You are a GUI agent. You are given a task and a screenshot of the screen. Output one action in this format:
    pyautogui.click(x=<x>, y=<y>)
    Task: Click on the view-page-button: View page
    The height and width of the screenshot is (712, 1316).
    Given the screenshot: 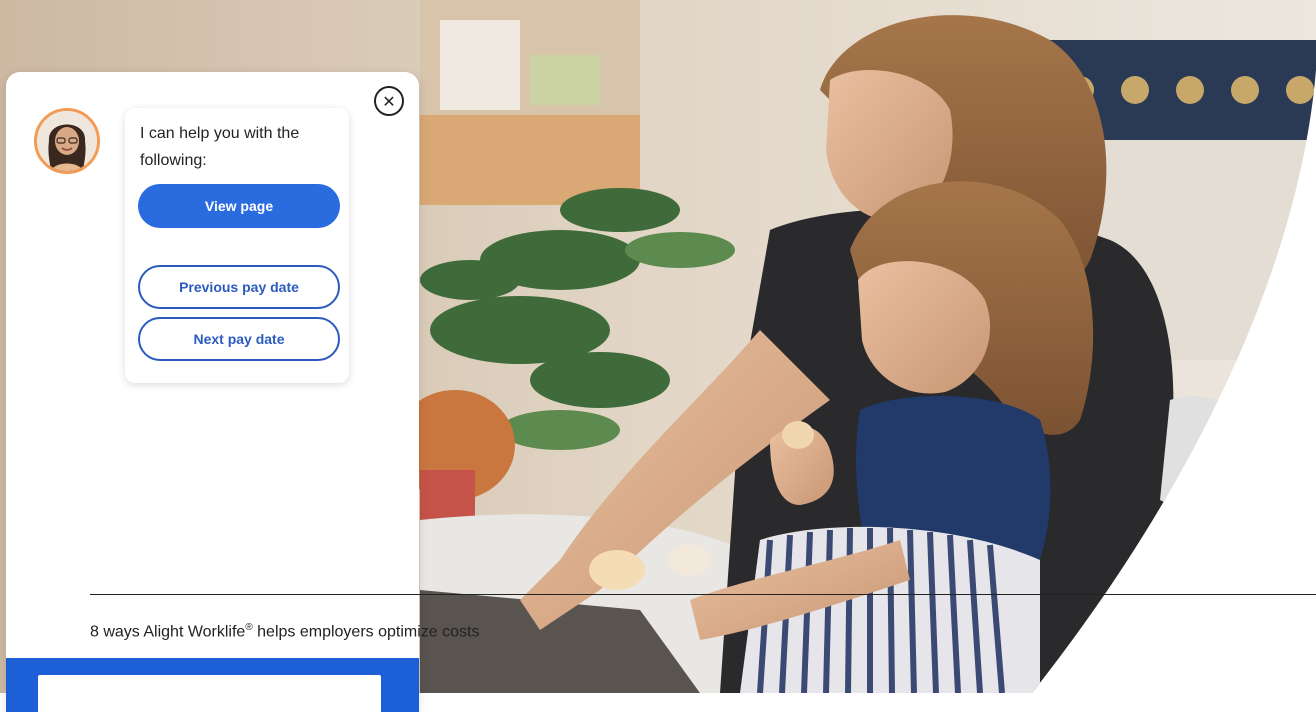 What is the action you would take?
    pyautogui.click(x=239, y=206)
    